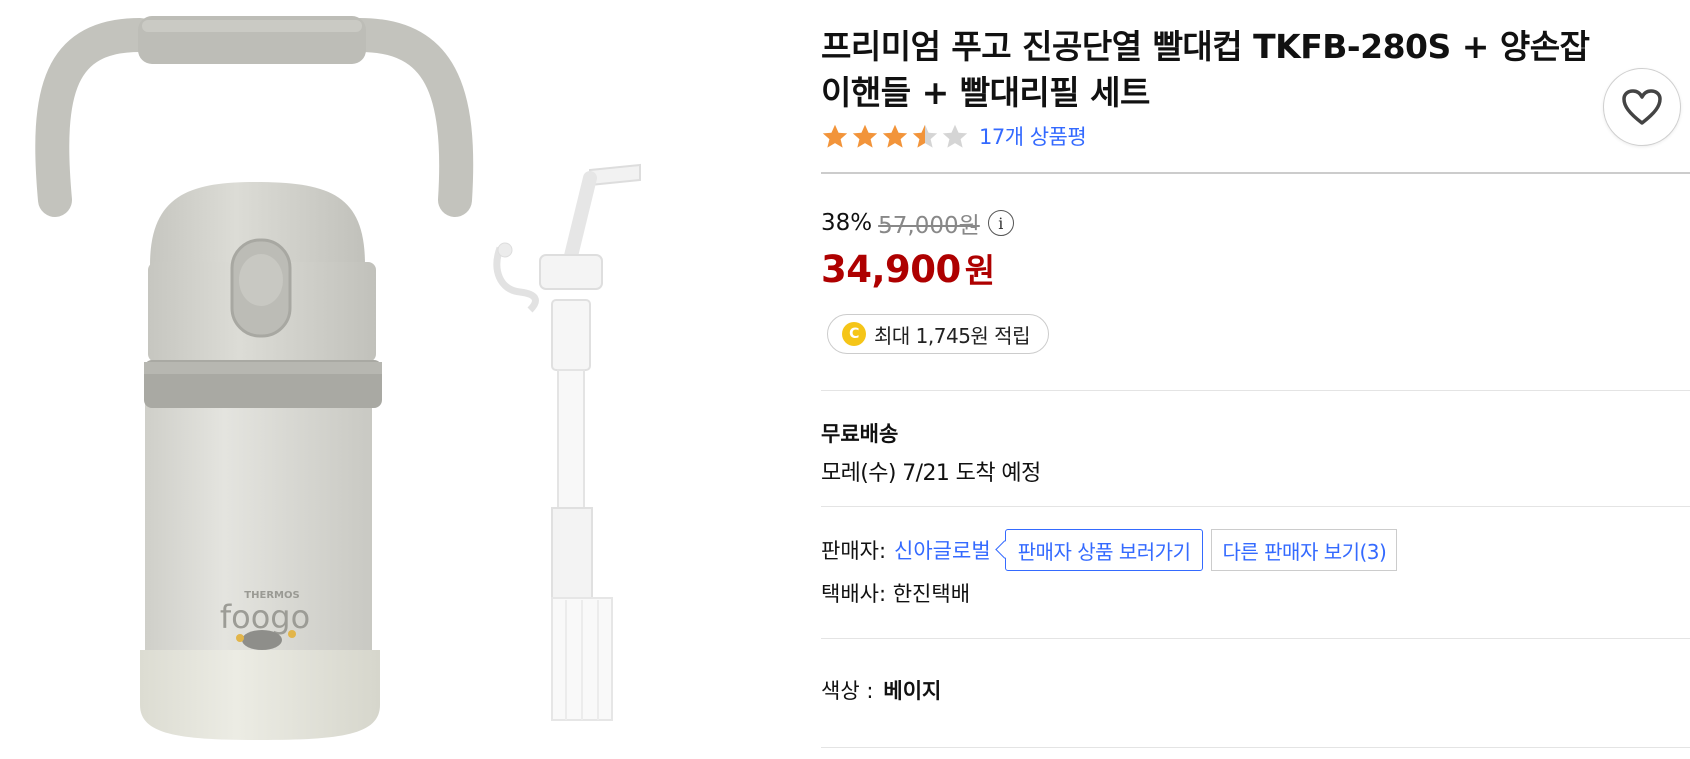 The height and width of the screenshot is (759, 1690). What do you see at coordinates (881, 690) in the screenshot?
I see `color-option: 색상 : 베이지` at bounding box center [881, 690].